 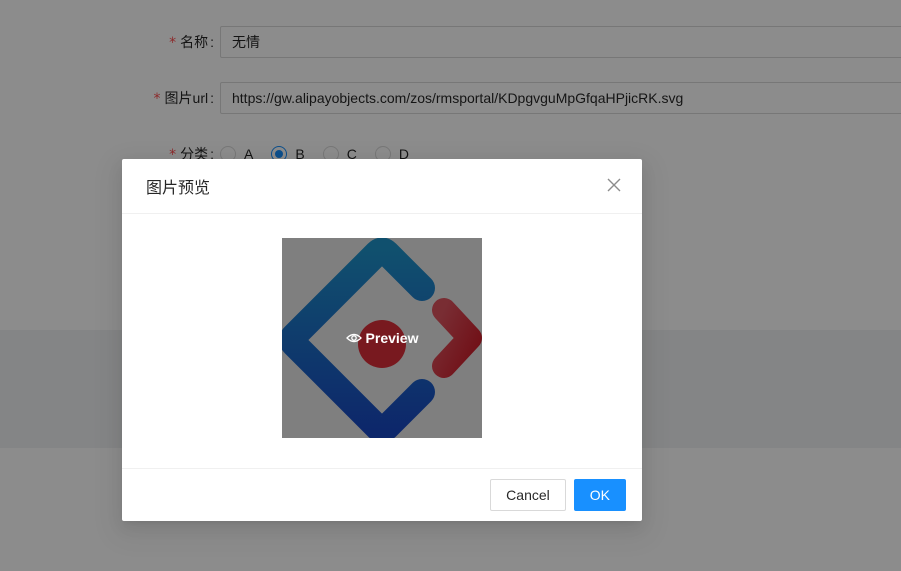 What do you see at coordinates (392, 338) in the screenshot?
I see `preview-label: Preview` at bounding box center [392, 338].